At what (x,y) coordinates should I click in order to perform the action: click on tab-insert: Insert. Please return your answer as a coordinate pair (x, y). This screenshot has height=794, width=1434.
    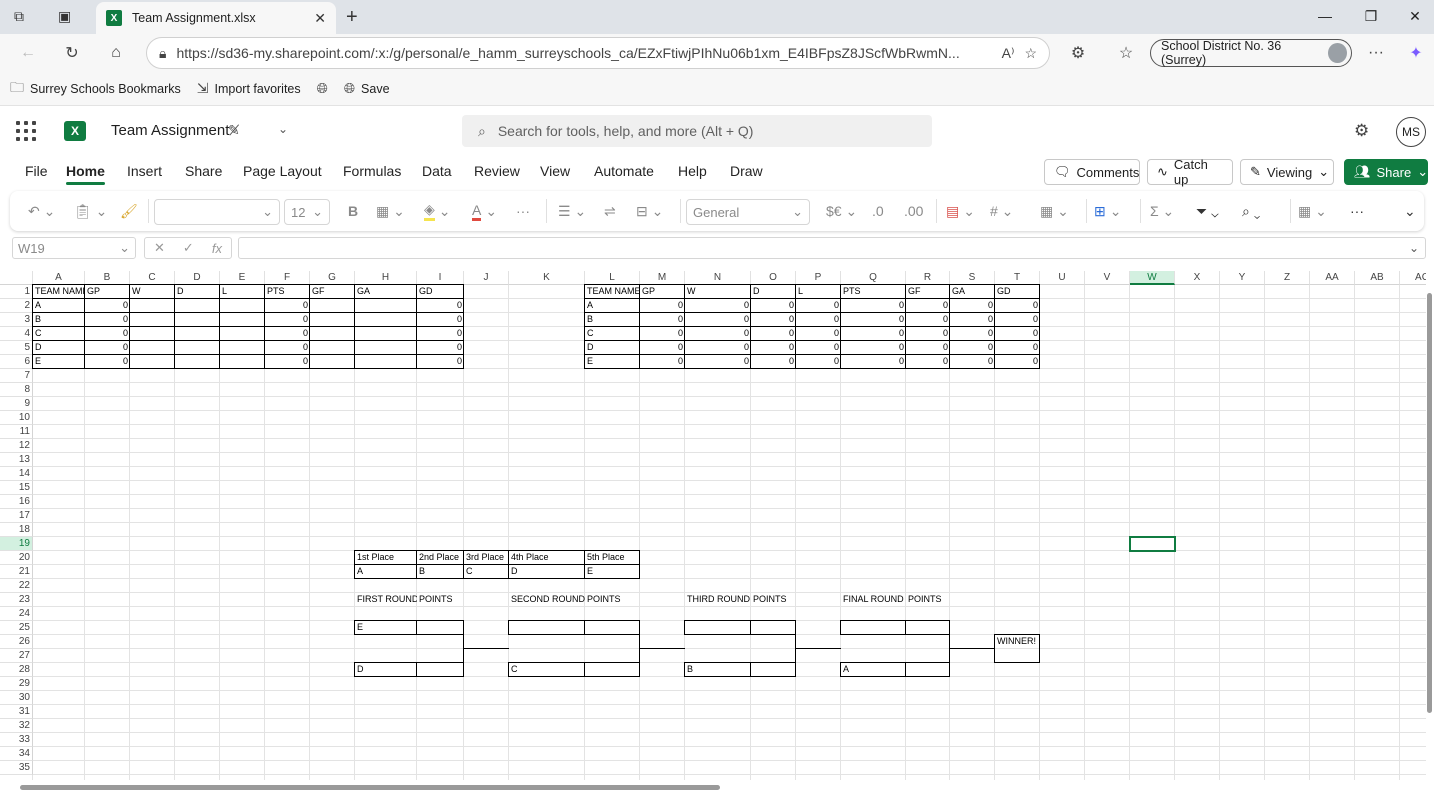
    Looking at the image, I should click on (144, 171).